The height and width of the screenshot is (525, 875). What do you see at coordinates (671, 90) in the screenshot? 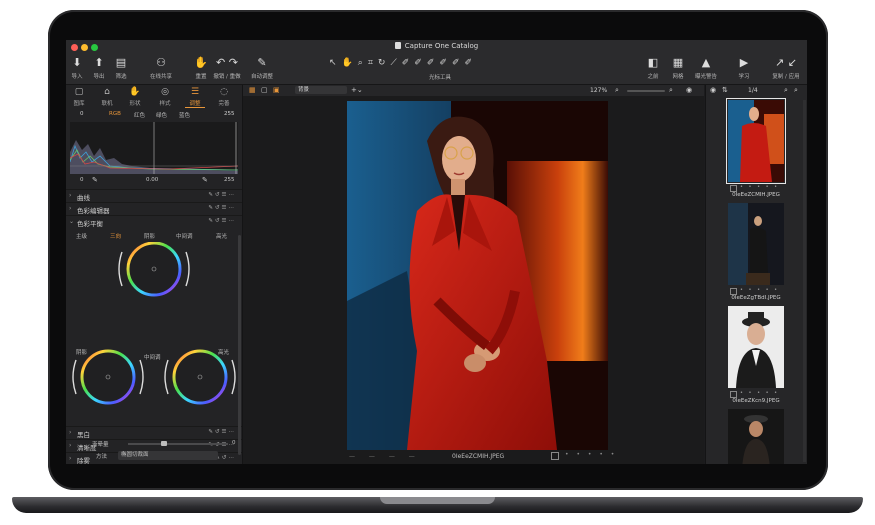
I see `zoom-in-icon: ⌕` at bounding box center [671, 90].